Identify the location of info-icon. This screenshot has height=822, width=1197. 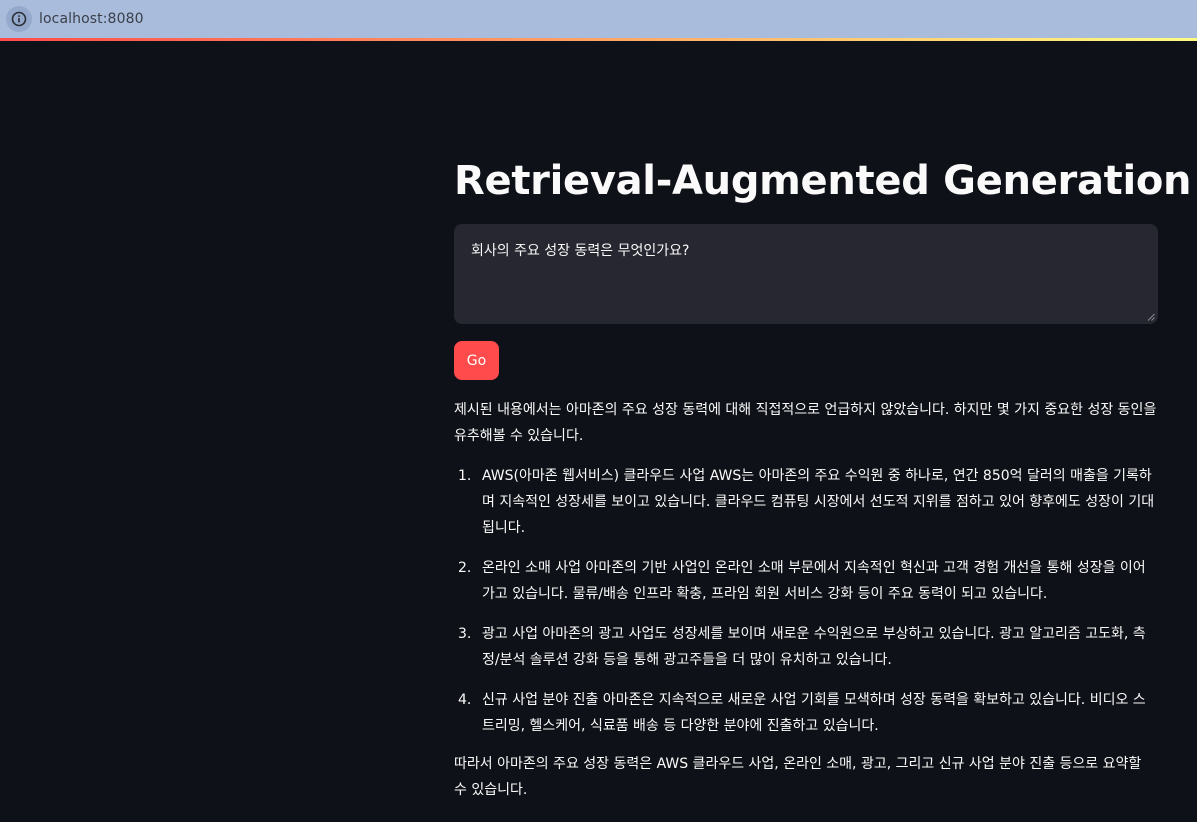
(19, 19).